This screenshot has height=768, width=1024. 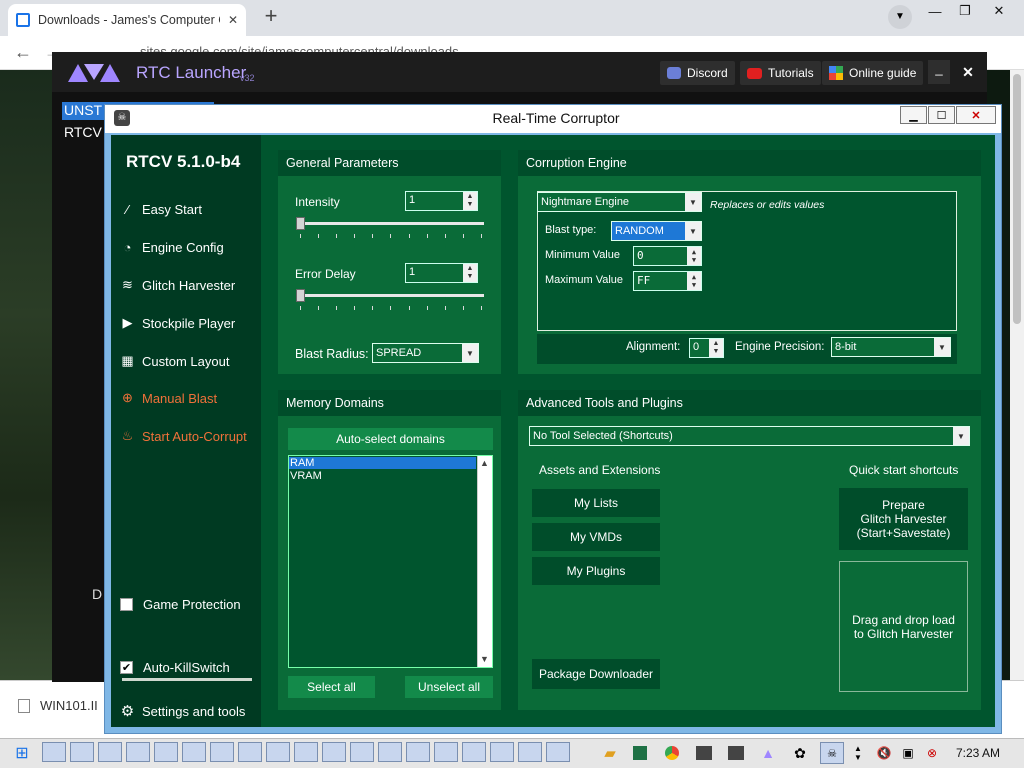 What do you see at coordinates (596, 503) in the screenshot?
I see `my-lists-button: My Lists` at bounding box center [596, 503].